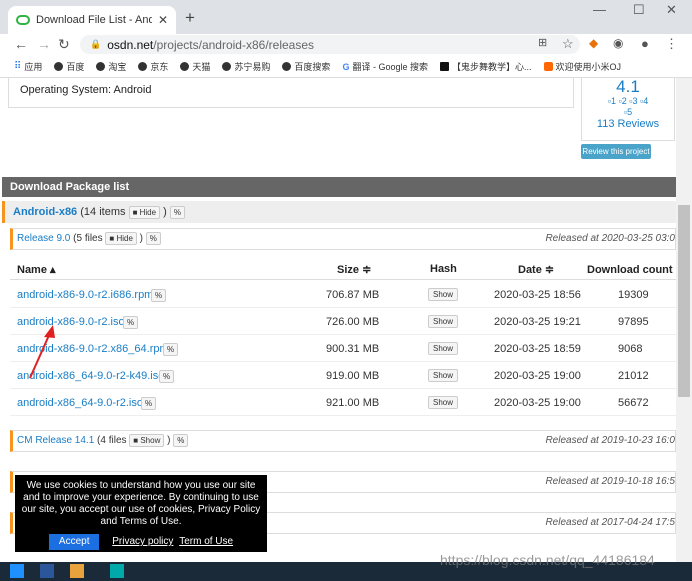  Describe the element at coordinates (47, 571) in the screenshot. I see `word-icon` at that location.